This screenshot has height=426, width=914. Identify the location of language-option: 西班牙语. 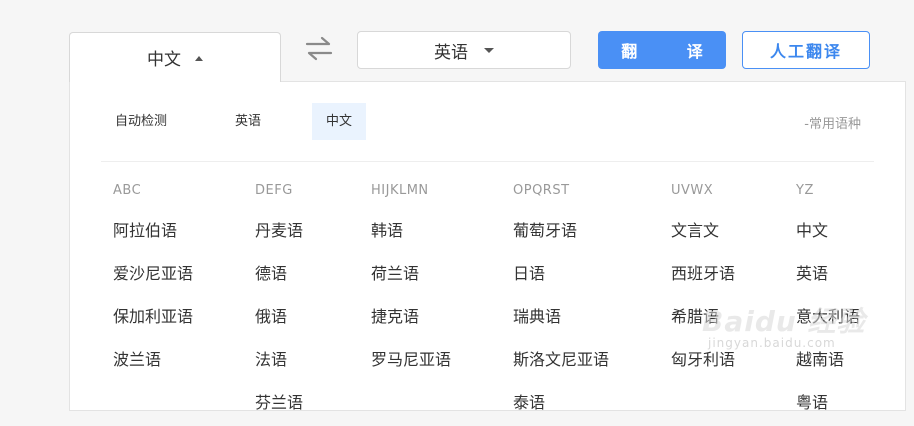
(703, 275).